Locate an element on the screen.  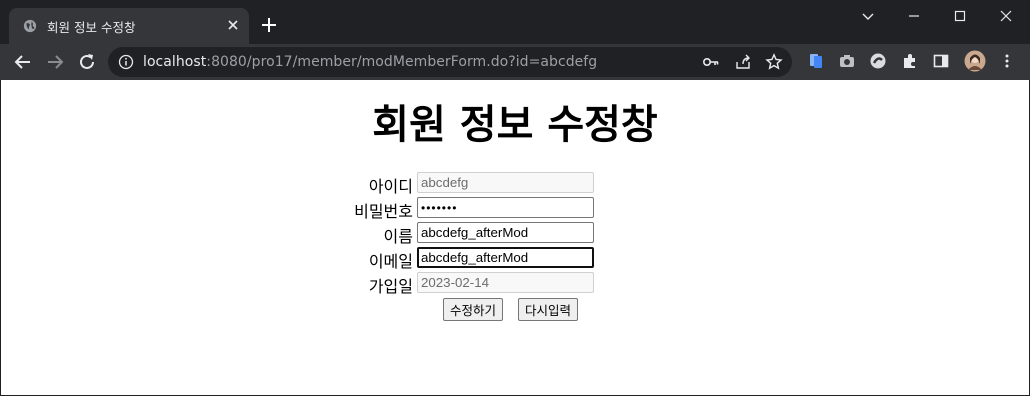
key-icon is located at coordinates (711, 62).